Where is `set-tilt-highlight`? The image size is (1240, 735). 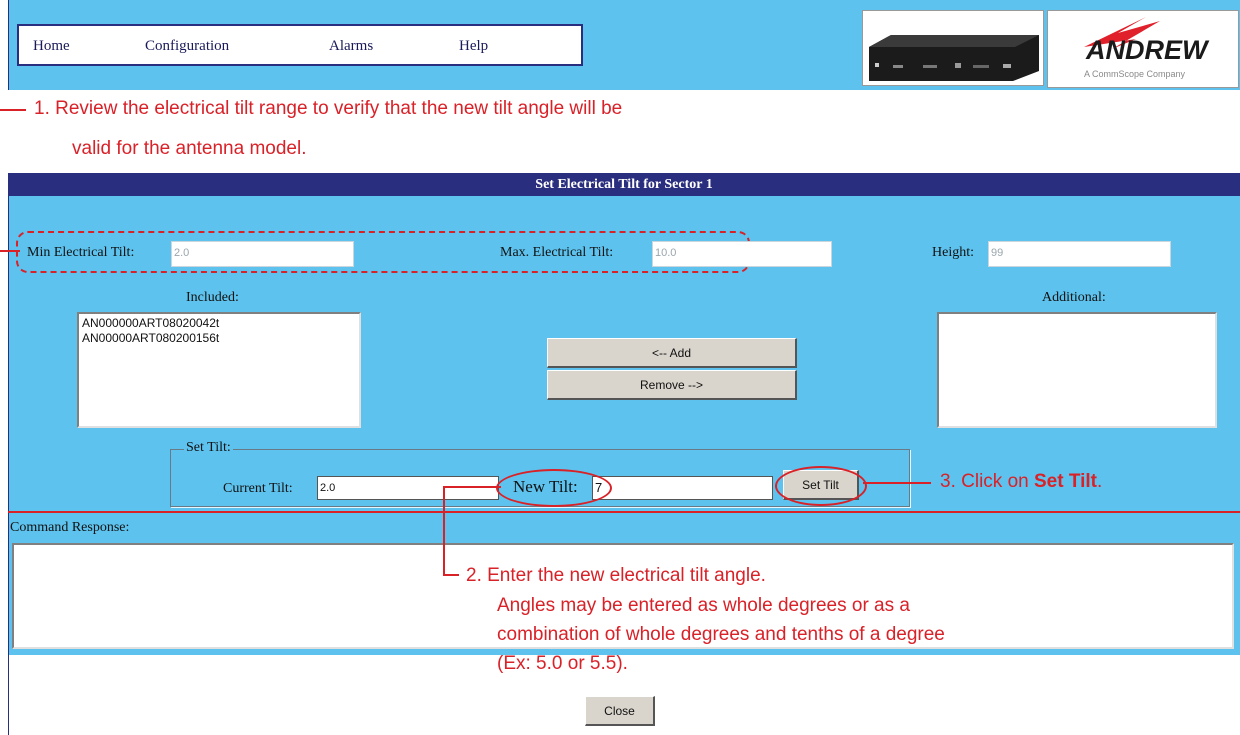 set-tilt-highlight is located at coordinates (821, 486).